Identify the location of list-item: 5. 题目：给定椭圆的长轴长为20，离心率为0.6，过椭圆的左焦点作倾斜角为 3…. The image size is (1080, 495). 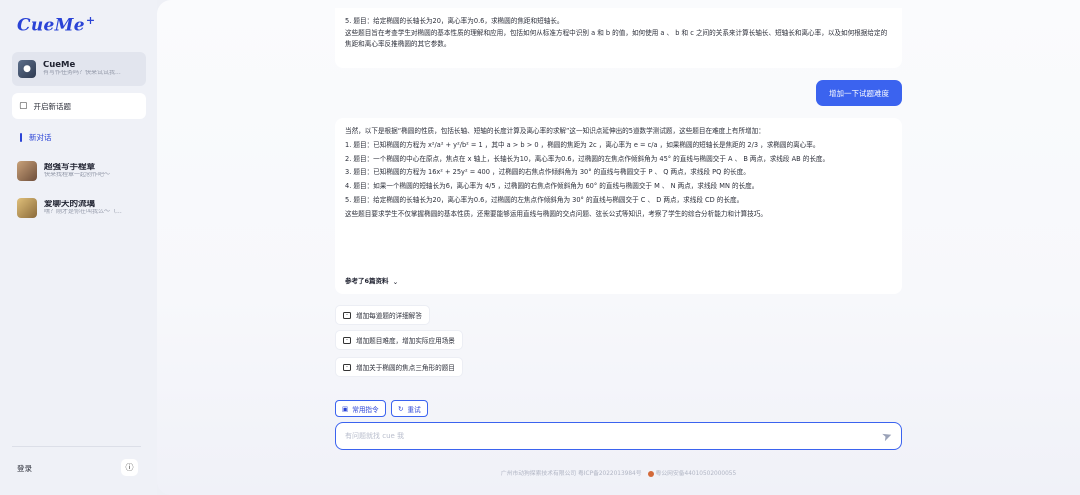
(544, 200).